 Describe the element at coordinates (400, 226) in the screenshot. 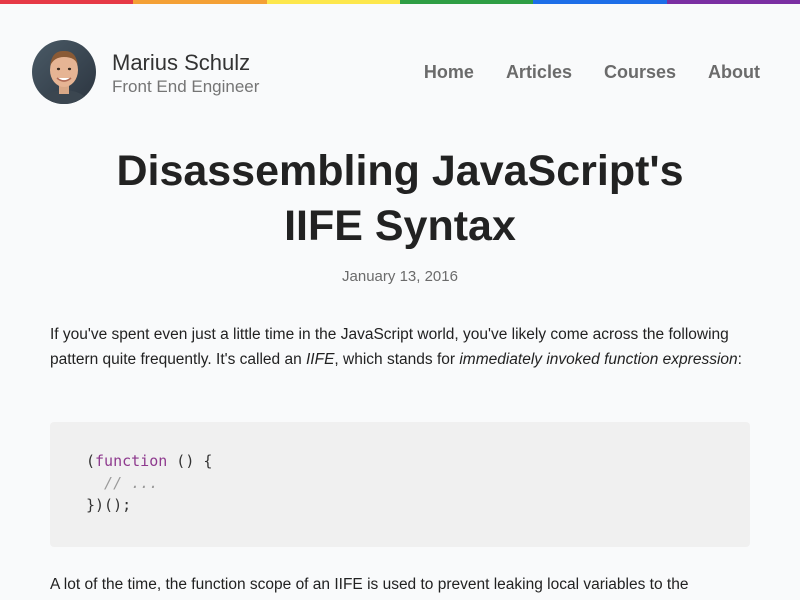

I see `article-title-line2: IIFE Syntax` at that location.